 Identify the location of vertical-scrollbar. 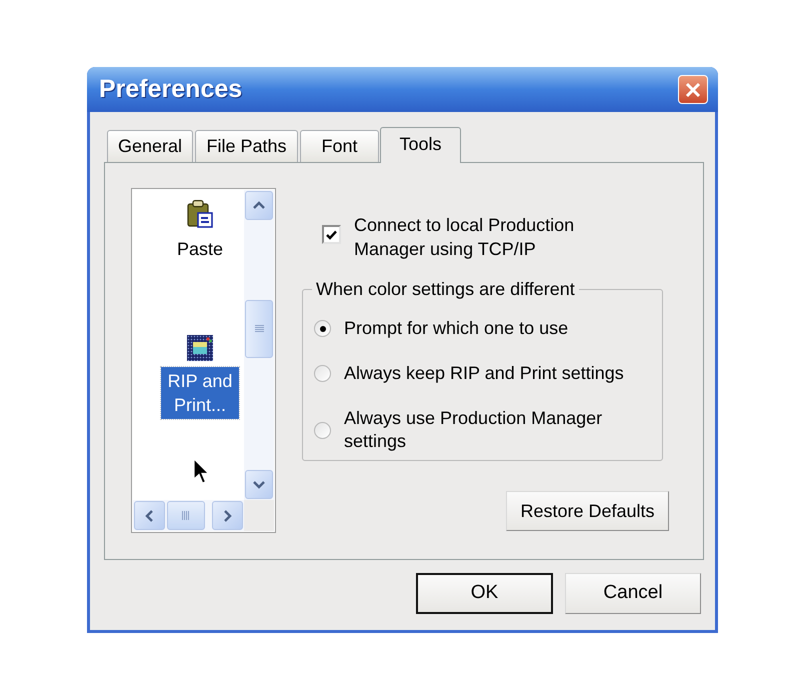
(259, 345).